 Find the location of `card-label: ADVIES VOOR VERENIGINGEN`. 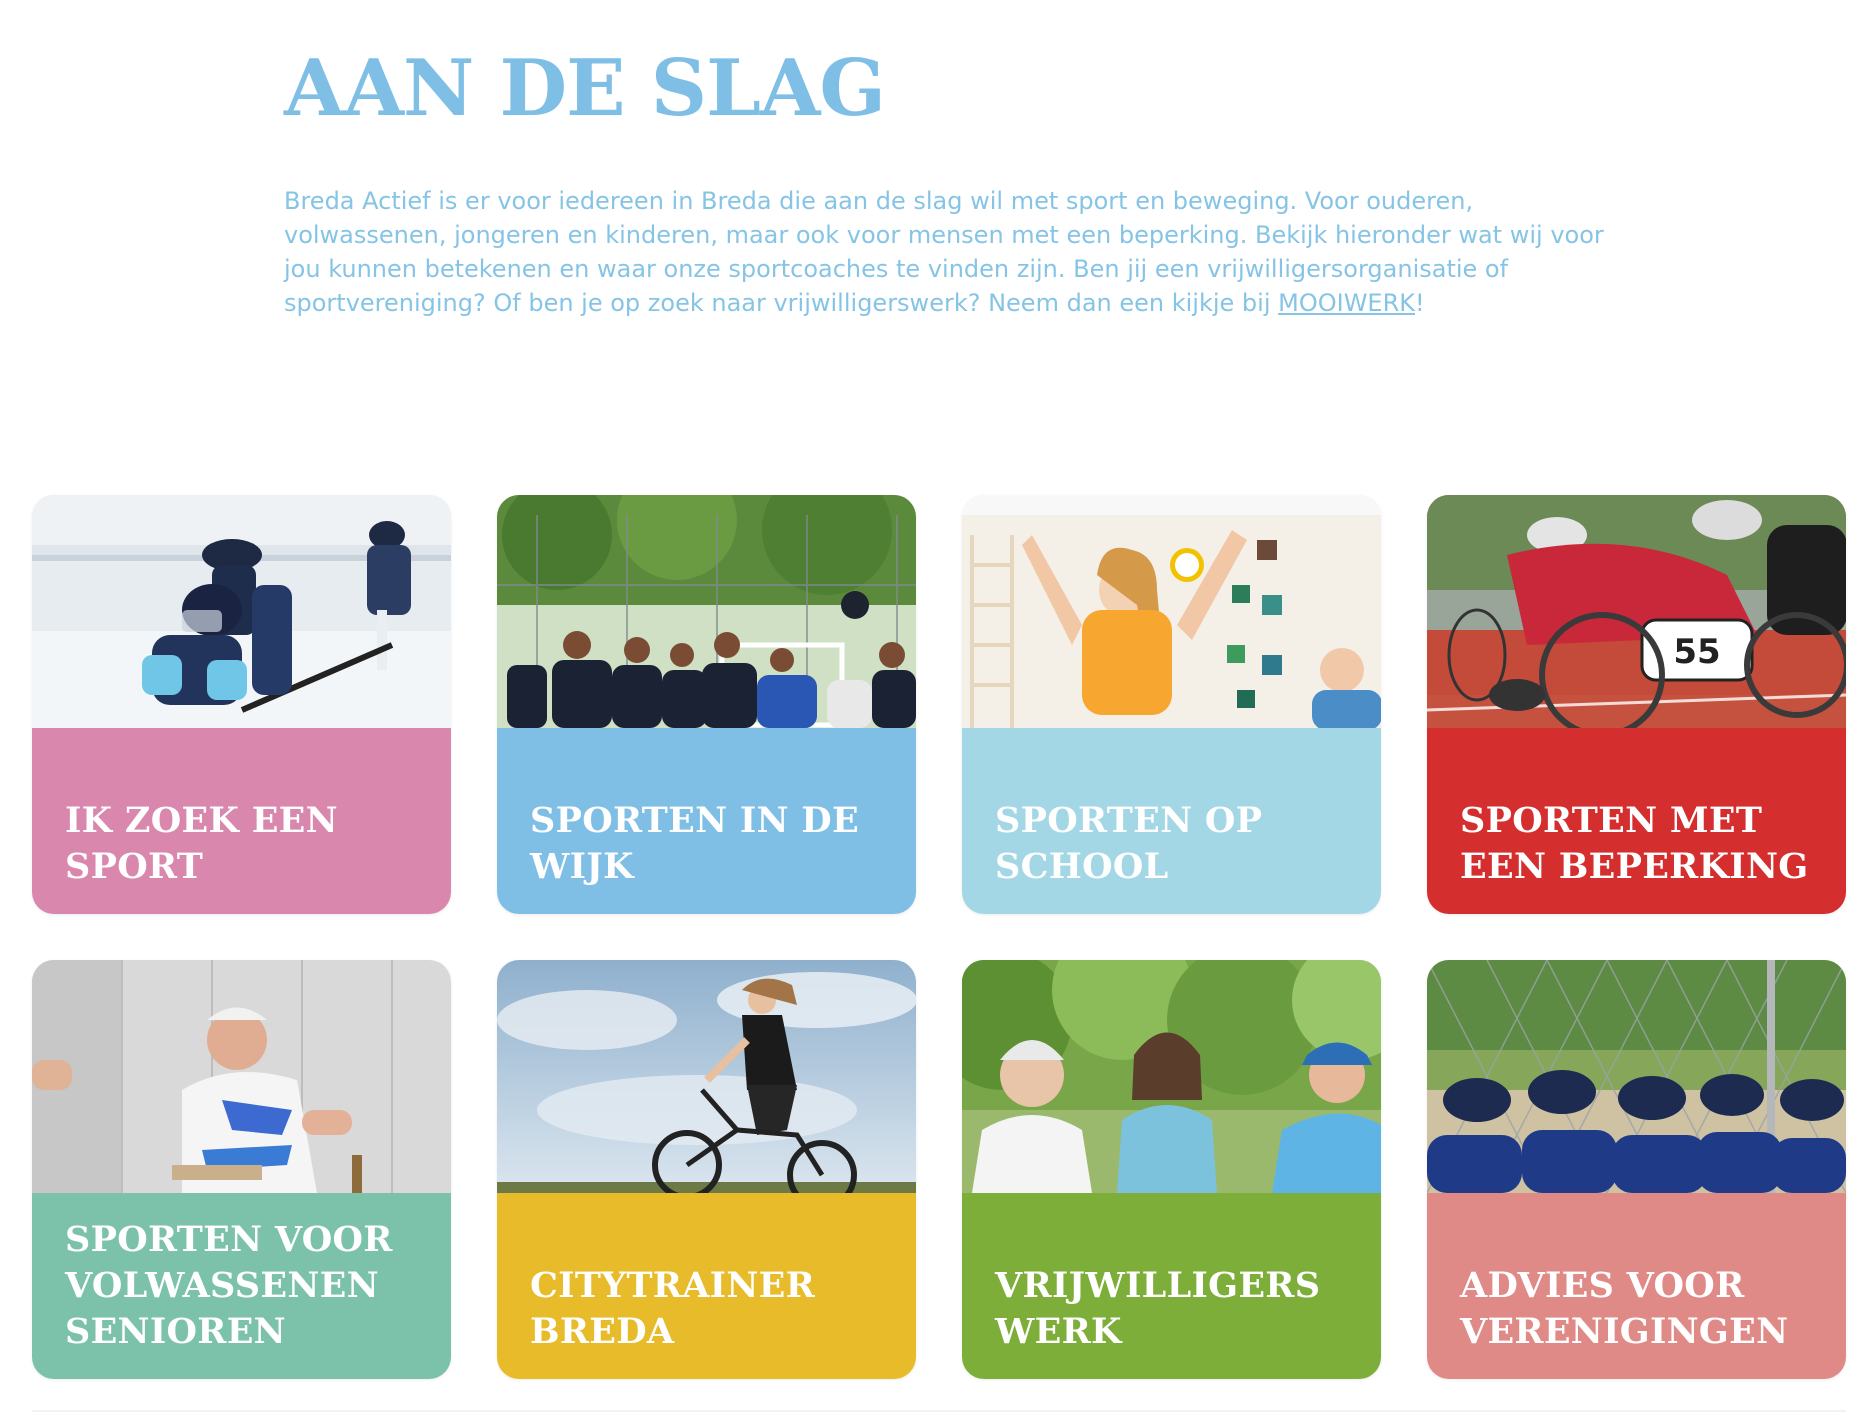

card-label: ADVIES VOOR VERENIGINGEN is located at coordinates (1624, 1308).